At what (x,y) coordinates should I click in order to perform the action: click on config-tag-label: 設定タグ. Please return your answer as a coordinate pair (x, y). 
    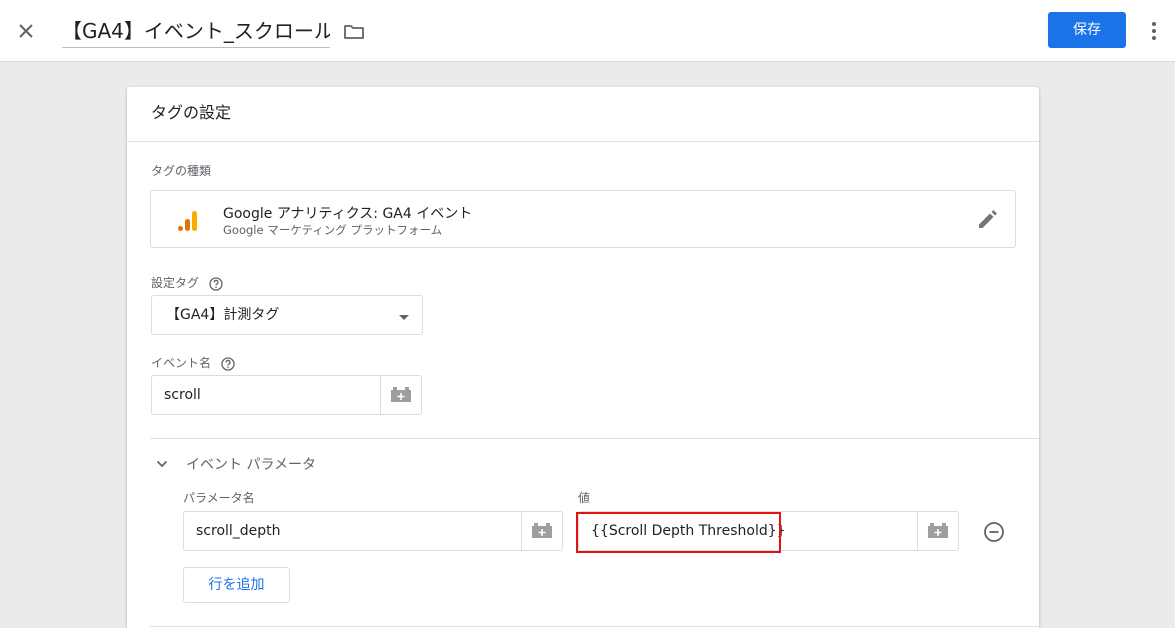
    Looking at the image, I should click on (187, 283).